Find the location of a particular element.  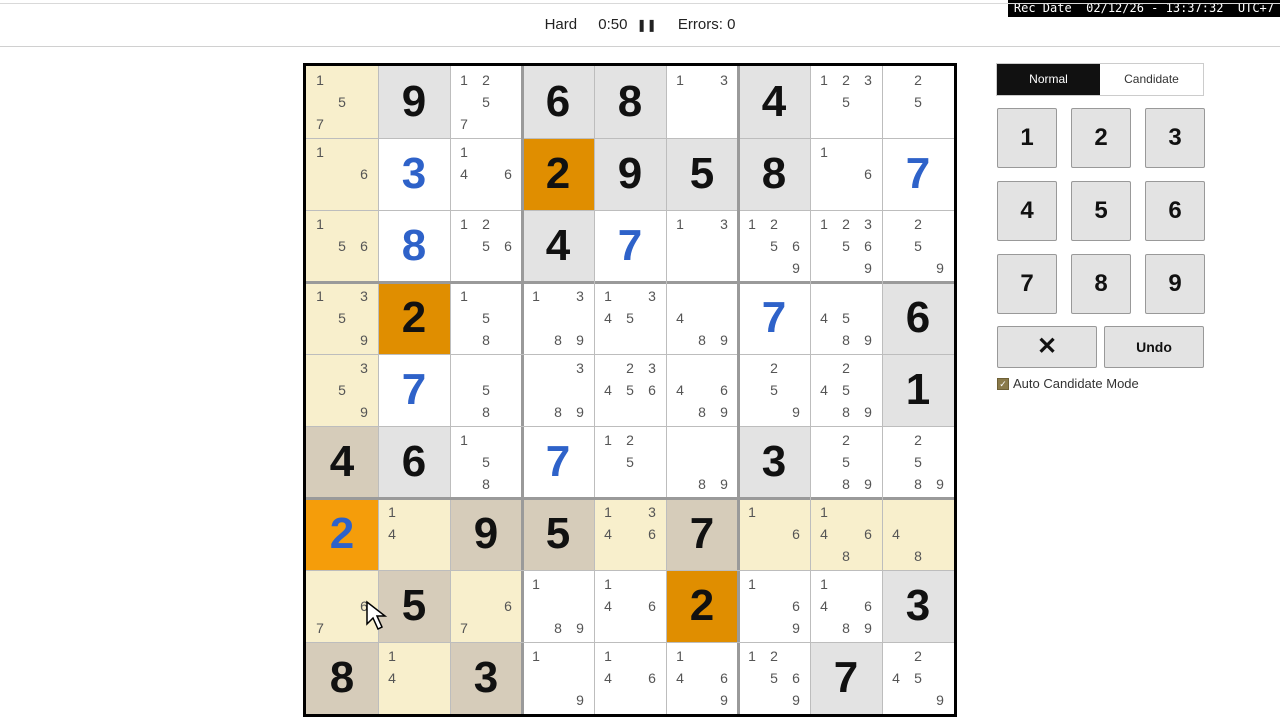

cell-r5c4: 3 89 is located at coordinates (558, 390).